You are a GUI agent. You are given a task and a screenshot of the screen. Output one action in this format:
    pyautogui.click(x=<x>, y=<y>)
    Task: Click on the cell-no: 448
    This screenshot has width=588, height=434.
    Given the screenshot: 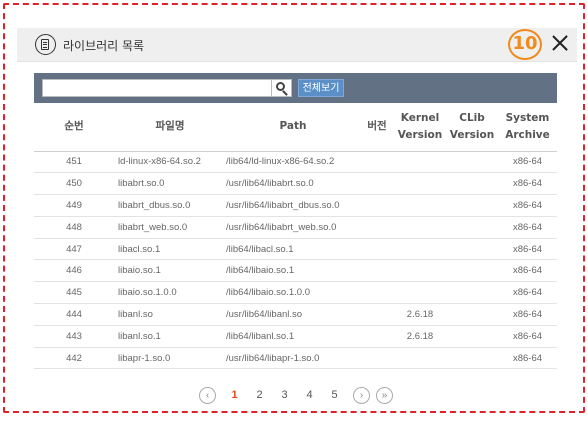 What is the action you would take?
    pyautogui.click(x=74, y=227)
    